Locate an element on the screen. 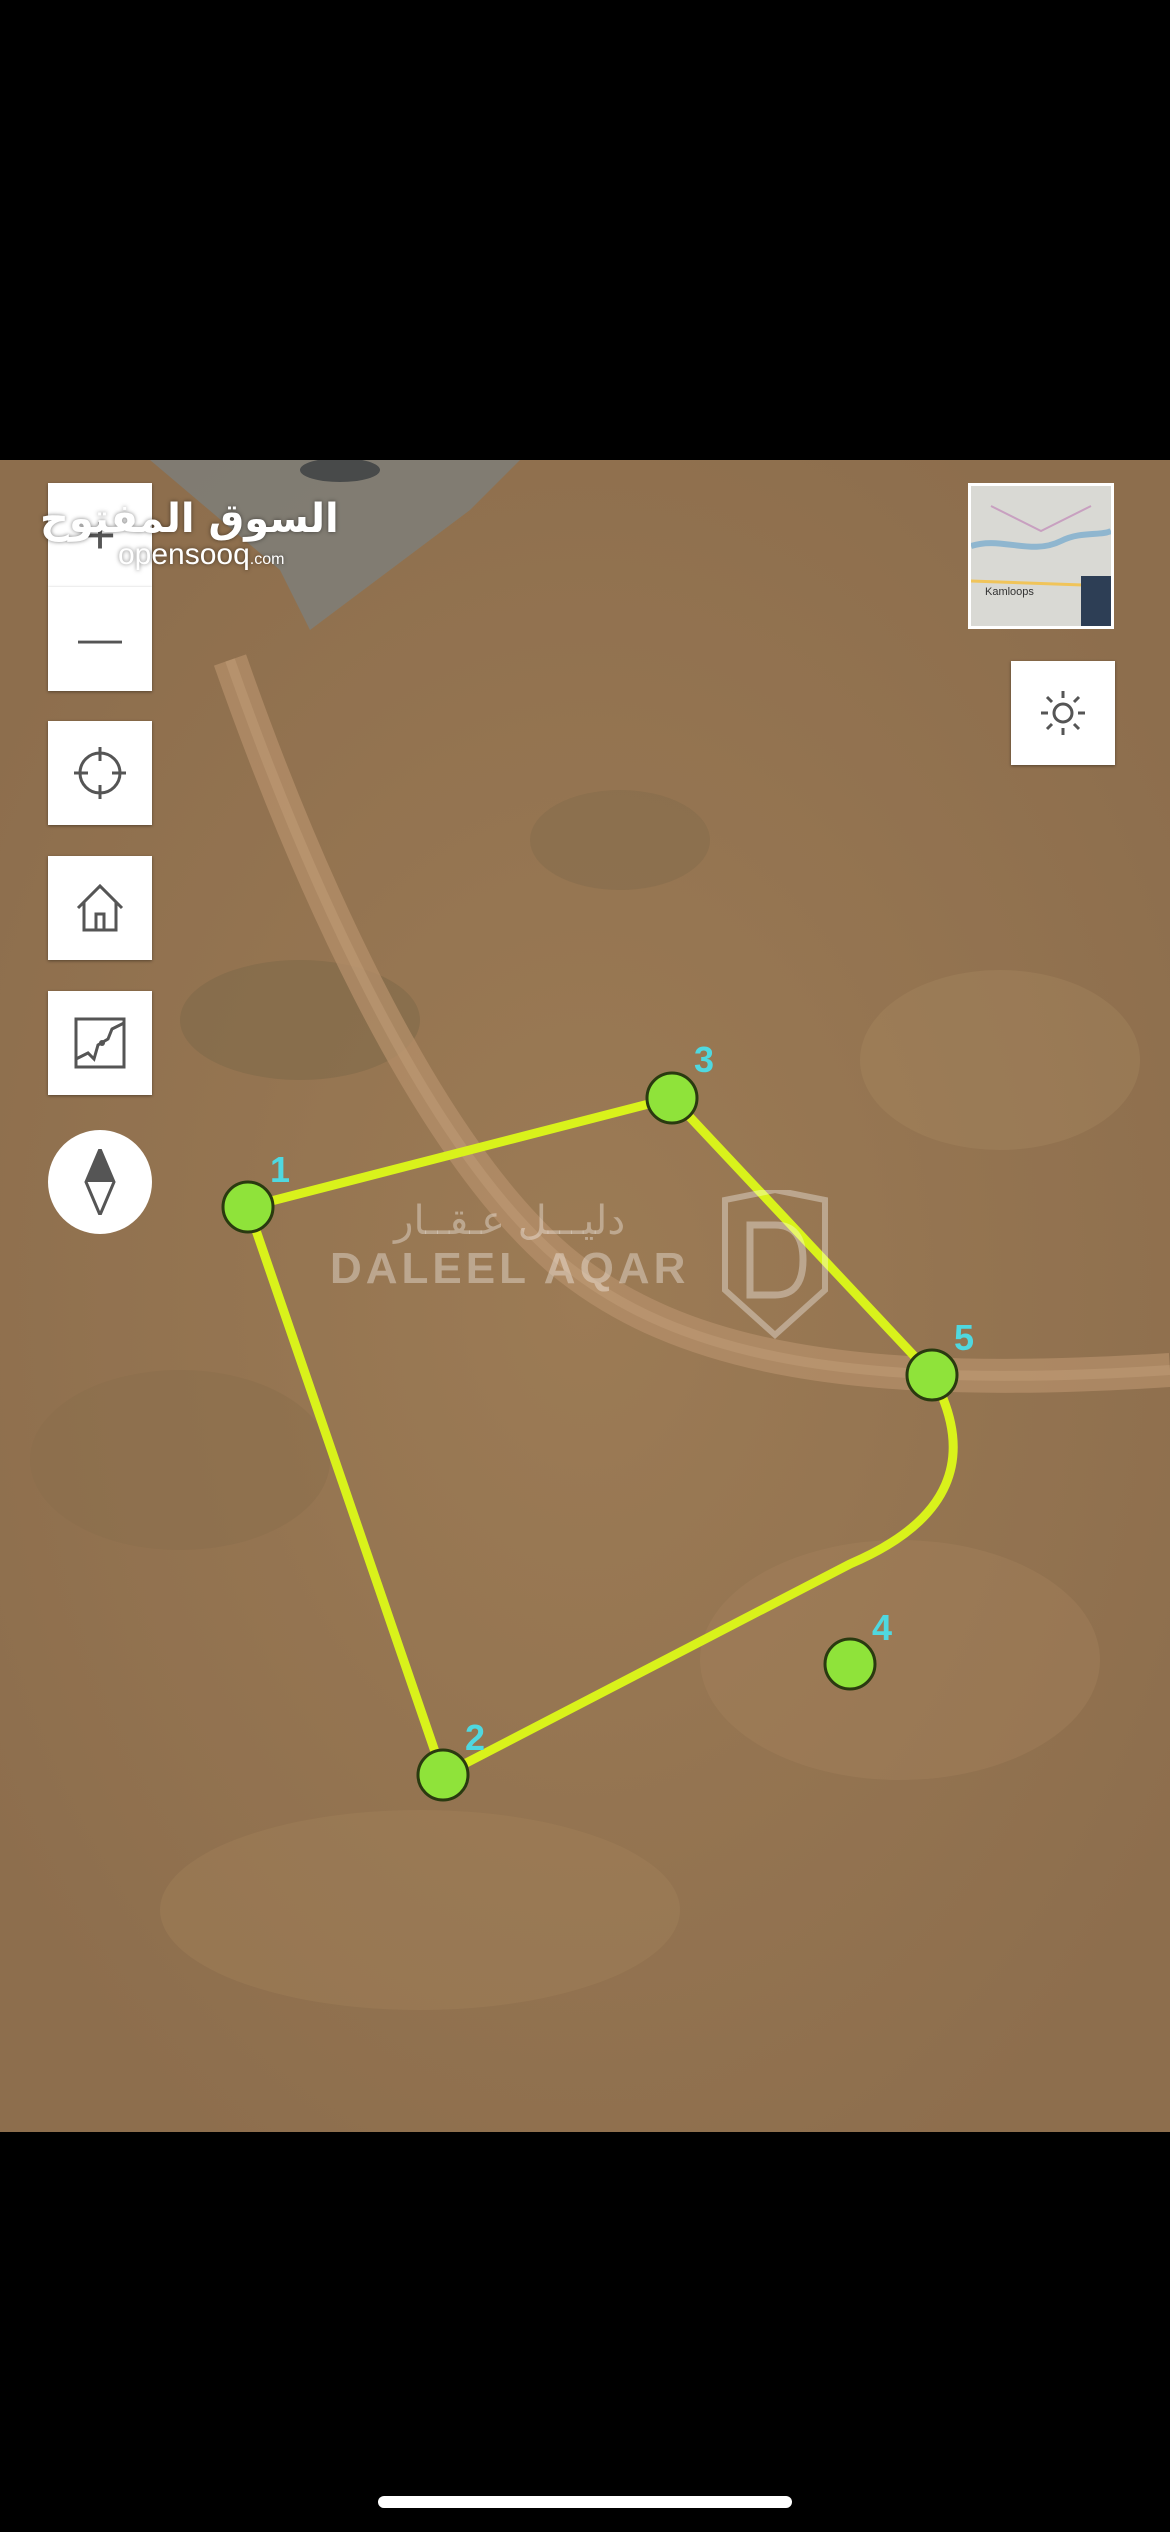  daleel-aqar-logo-icon is located at coordinates (775, 1265).